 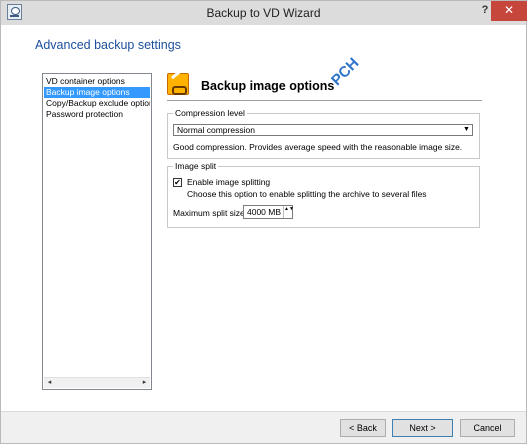 I want to click on panel-divider, so click(x=324, y=100).